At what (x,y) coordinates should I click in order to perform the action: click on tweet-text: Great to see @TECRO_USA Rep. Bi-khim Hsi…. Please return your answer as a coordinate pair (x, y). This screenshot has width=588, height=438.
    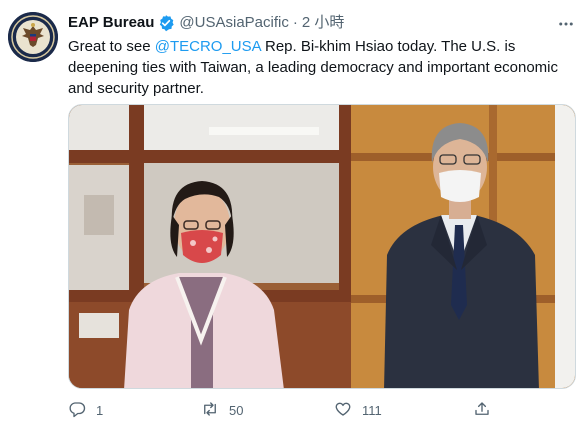
    Looking at the image, I should click on (320, 67).